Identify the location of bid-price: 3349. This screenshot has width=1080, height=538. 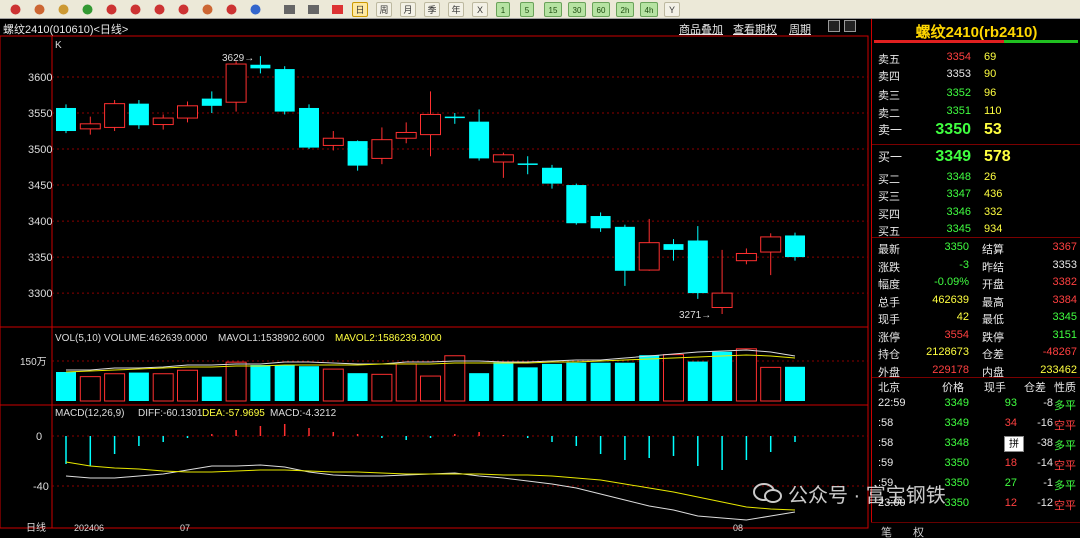
(953, 156).